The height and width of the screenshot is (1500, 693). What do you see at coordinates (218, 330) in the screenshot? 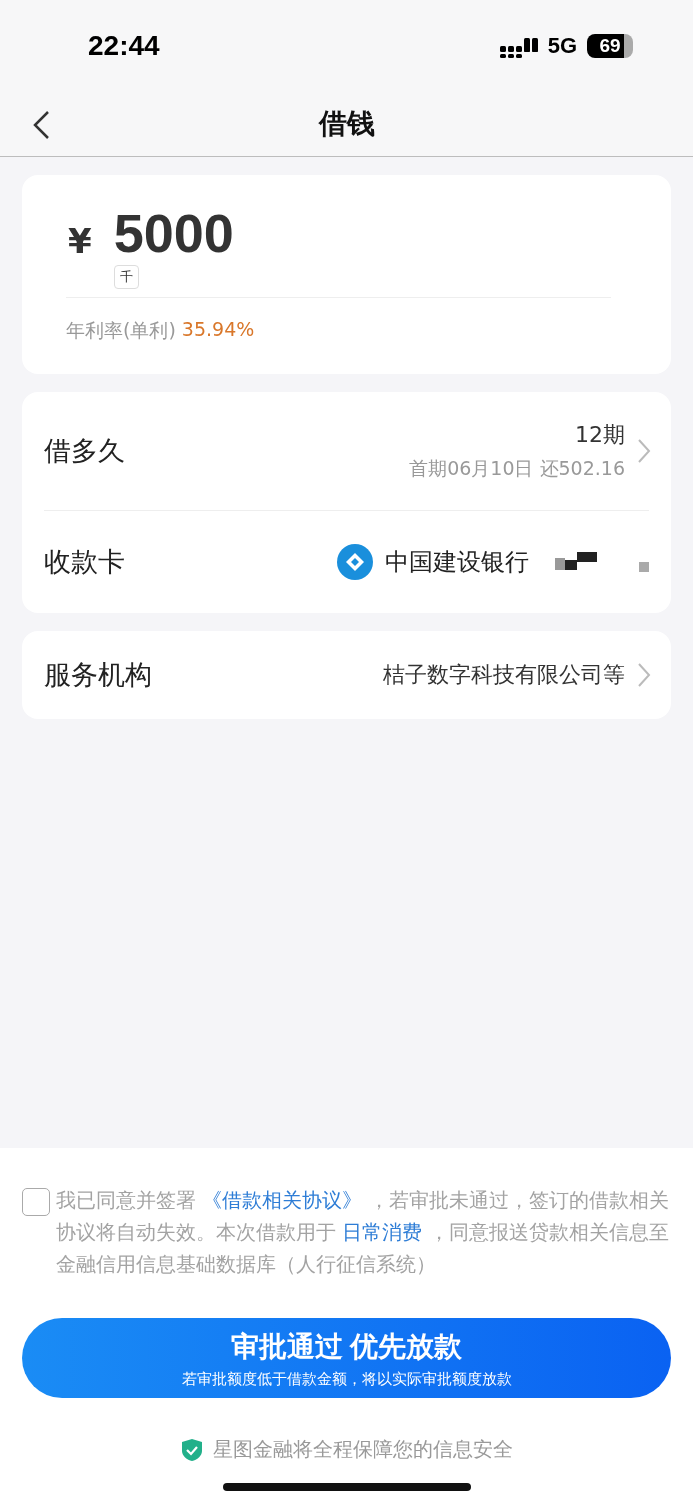
I see `rate-value: 35.94%` at bounding box center [218, 330].